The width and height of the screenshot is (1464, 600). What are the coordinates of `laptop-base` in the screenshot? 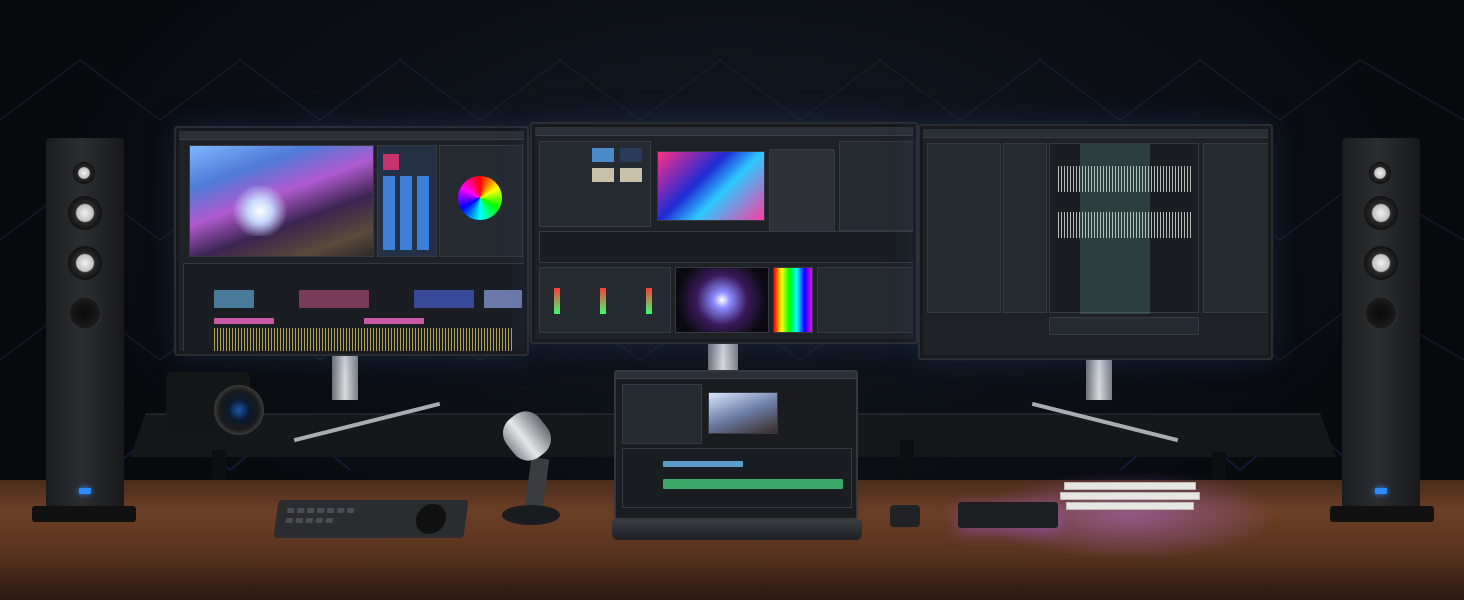 It's located at (737, 530).